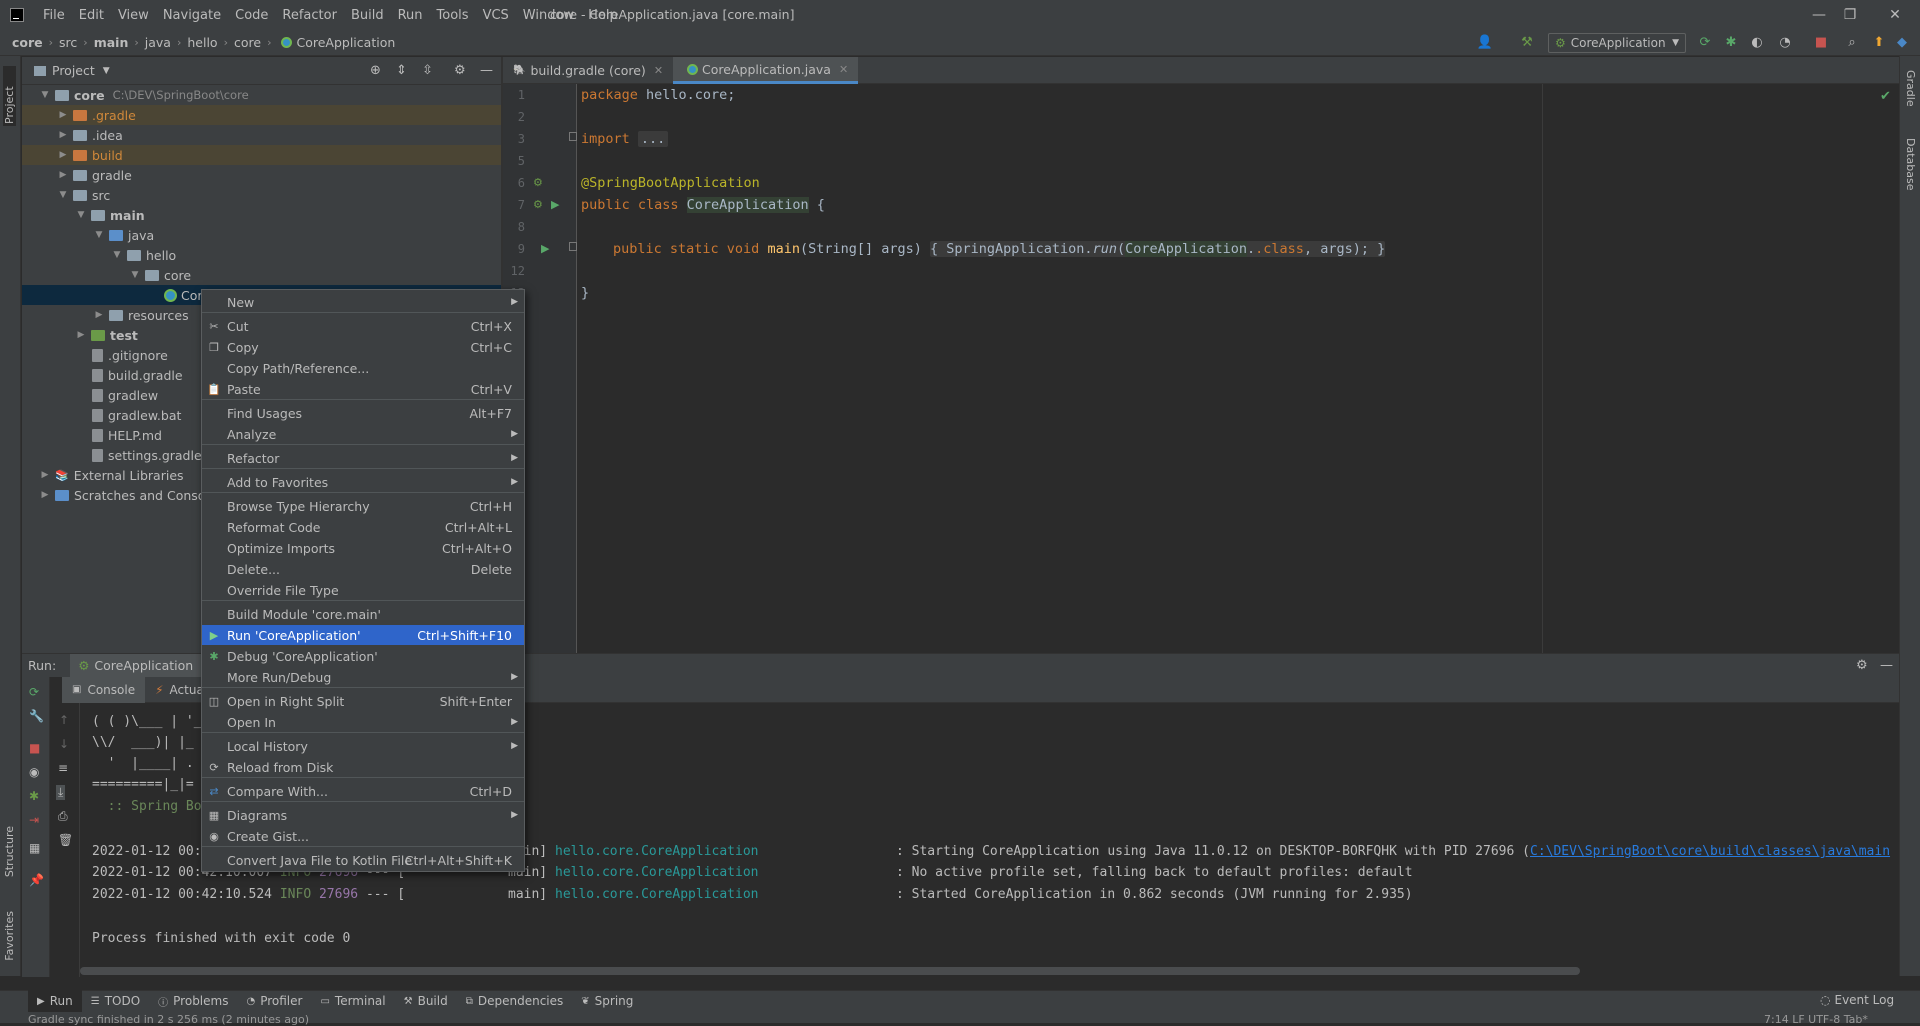  Describe the element at coordinates (144, 665) in the screenshot. I see `run-tab: ⚙ CoreApplication ✕` at that location.